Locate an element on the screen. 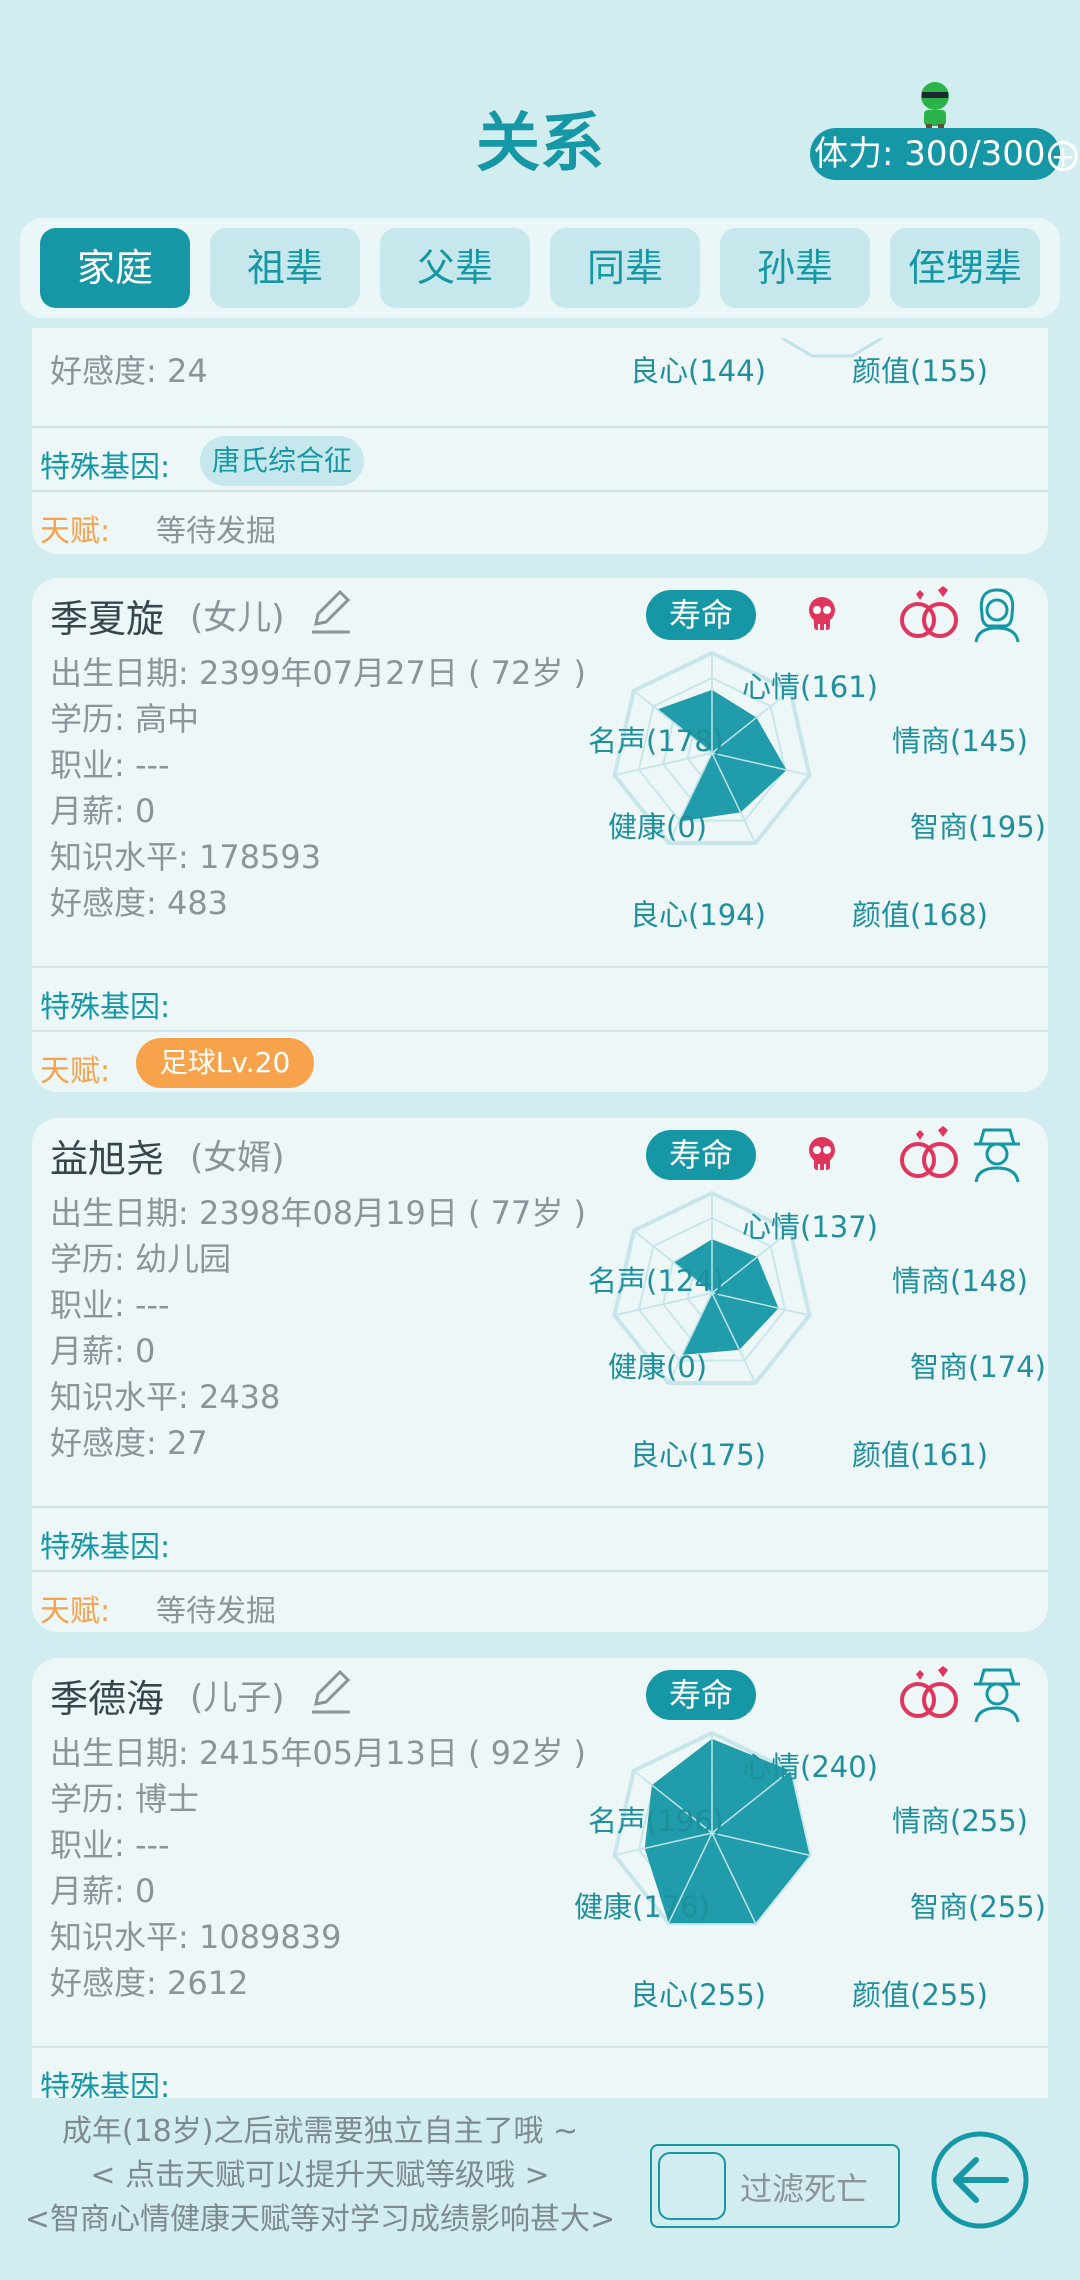 Image resolution: width=1080 pixels, height=2280 pixels. filter-dead-label: 过滤死亡 is located at coordinates (804, 2189).